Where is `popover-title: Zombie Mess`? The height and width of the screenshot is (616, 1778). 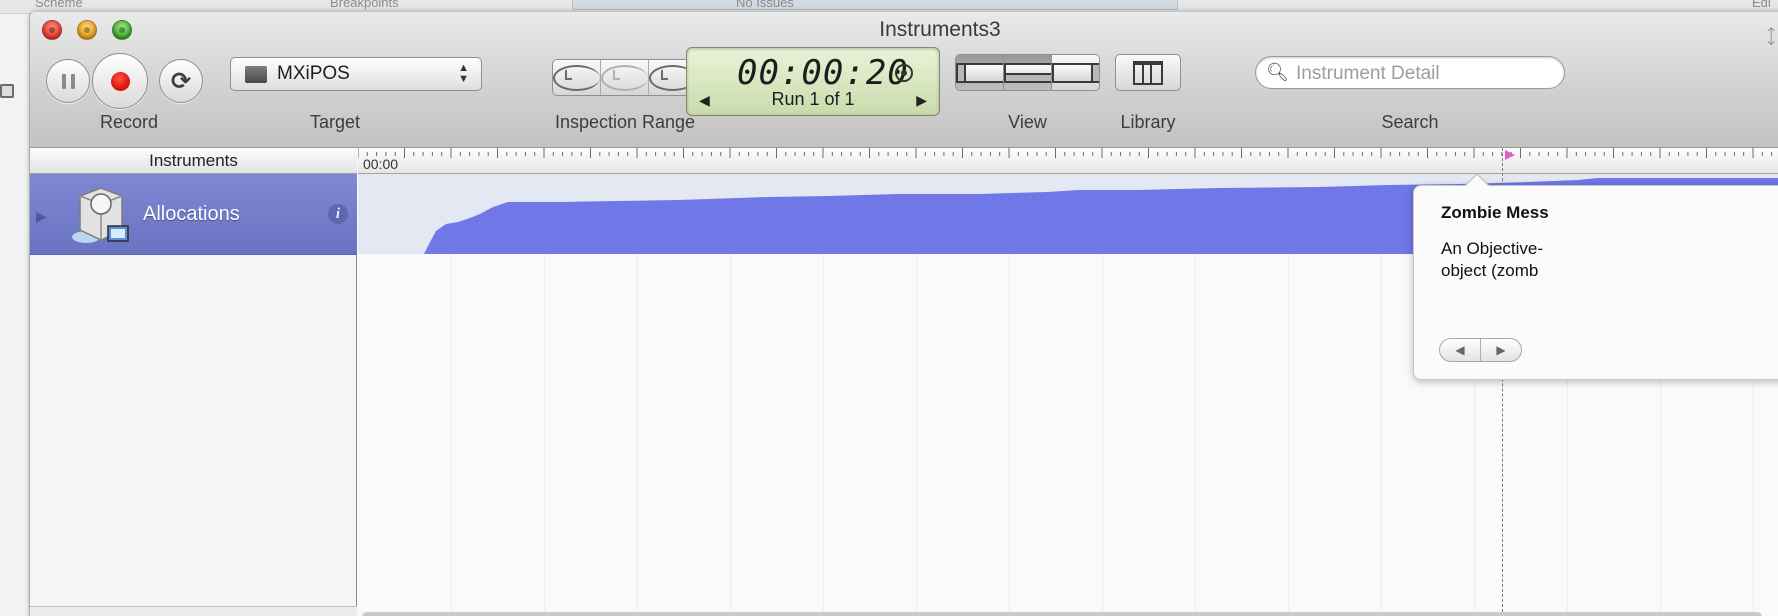
popover-title: Zombie Mess is located at coordinates (1495, 212).